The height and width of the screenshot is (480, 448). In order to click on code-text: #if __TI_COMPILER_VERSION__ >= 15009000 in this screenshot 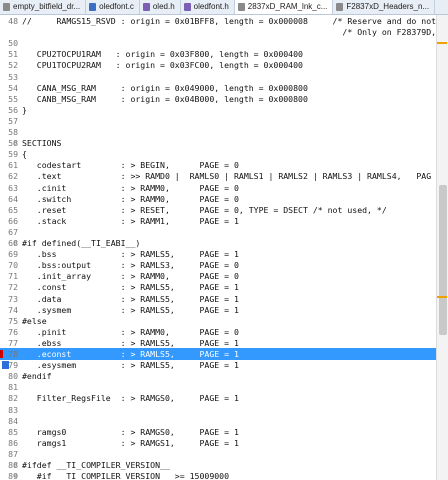, I will do `click(126, 475)`.